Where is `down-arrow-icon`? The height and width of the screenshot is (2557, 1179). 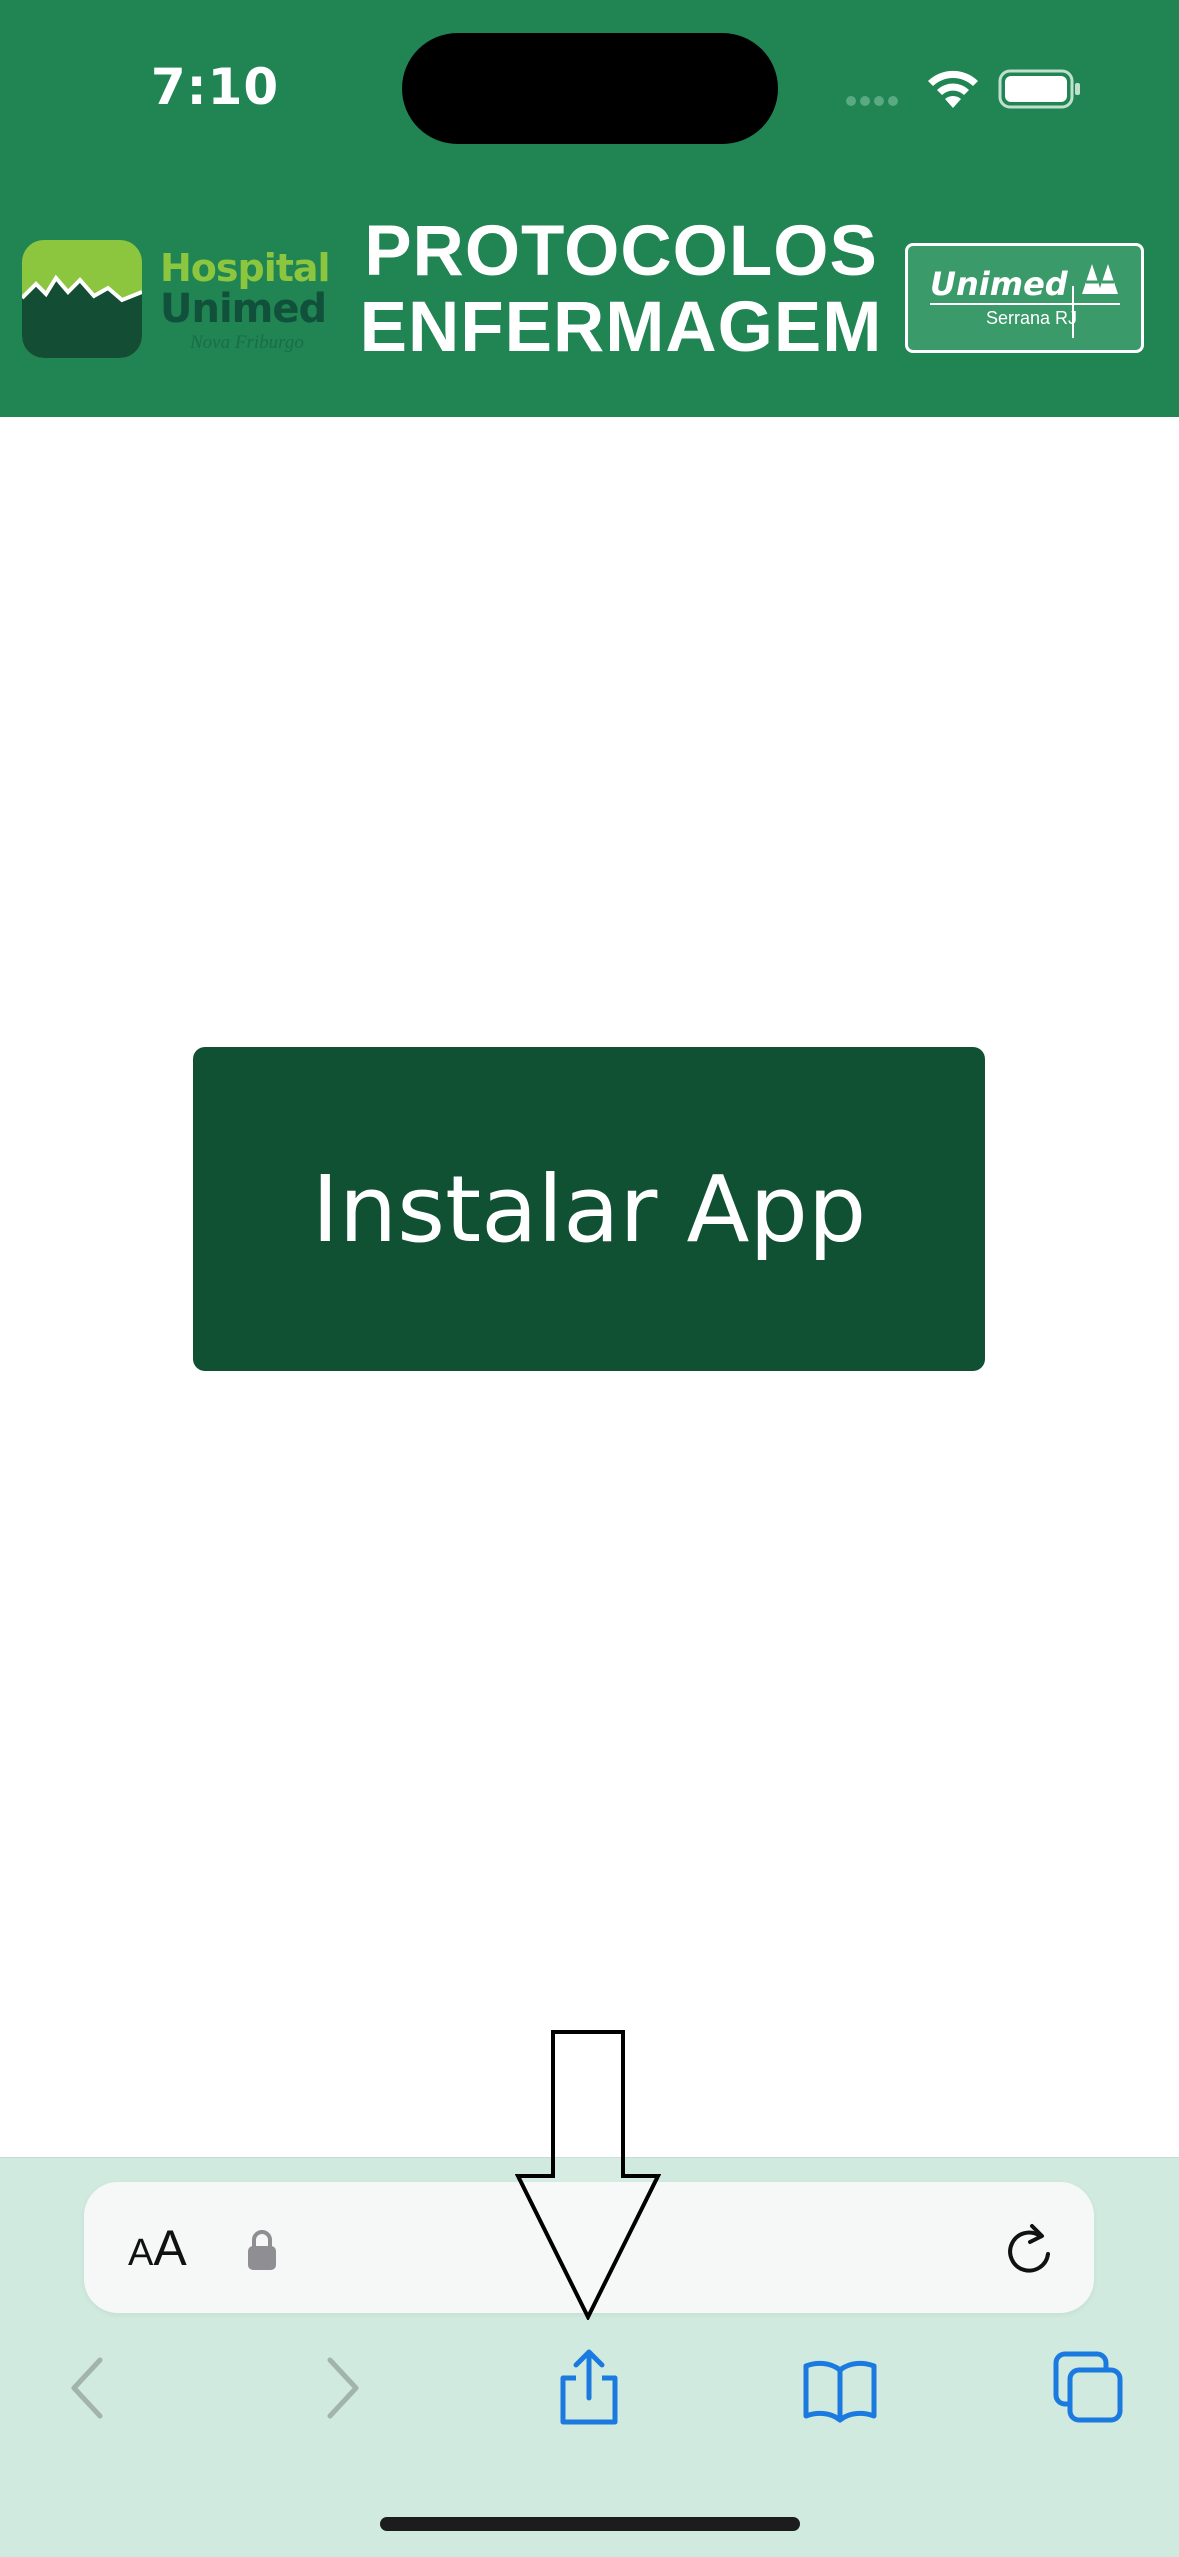
down-arrow-icon is located at coordinates (588, 2175).